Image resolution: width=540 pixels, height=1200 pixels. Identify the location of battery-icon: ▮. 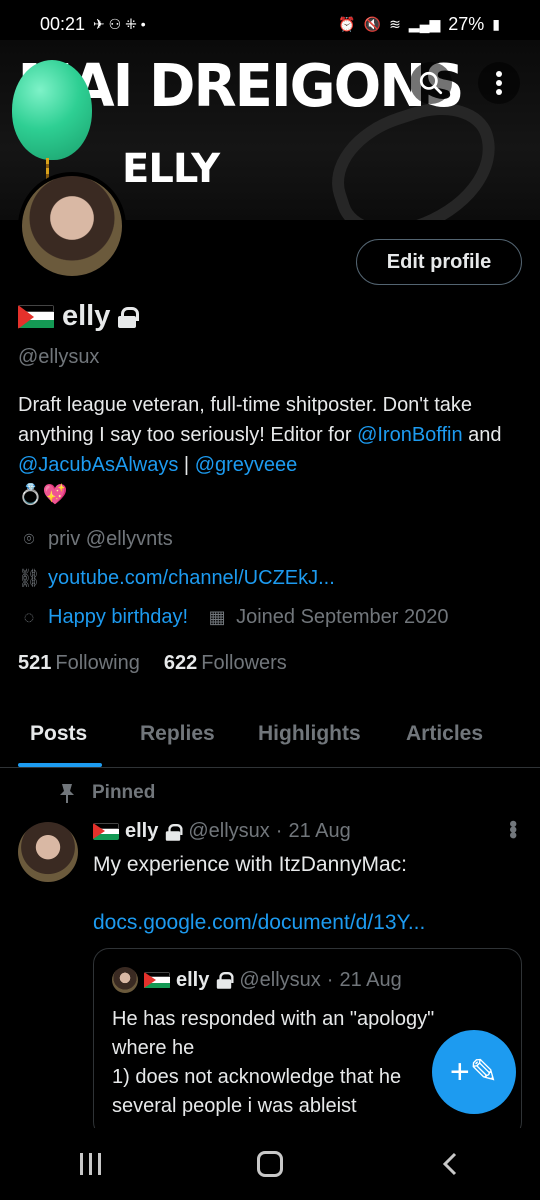
(496, 23).